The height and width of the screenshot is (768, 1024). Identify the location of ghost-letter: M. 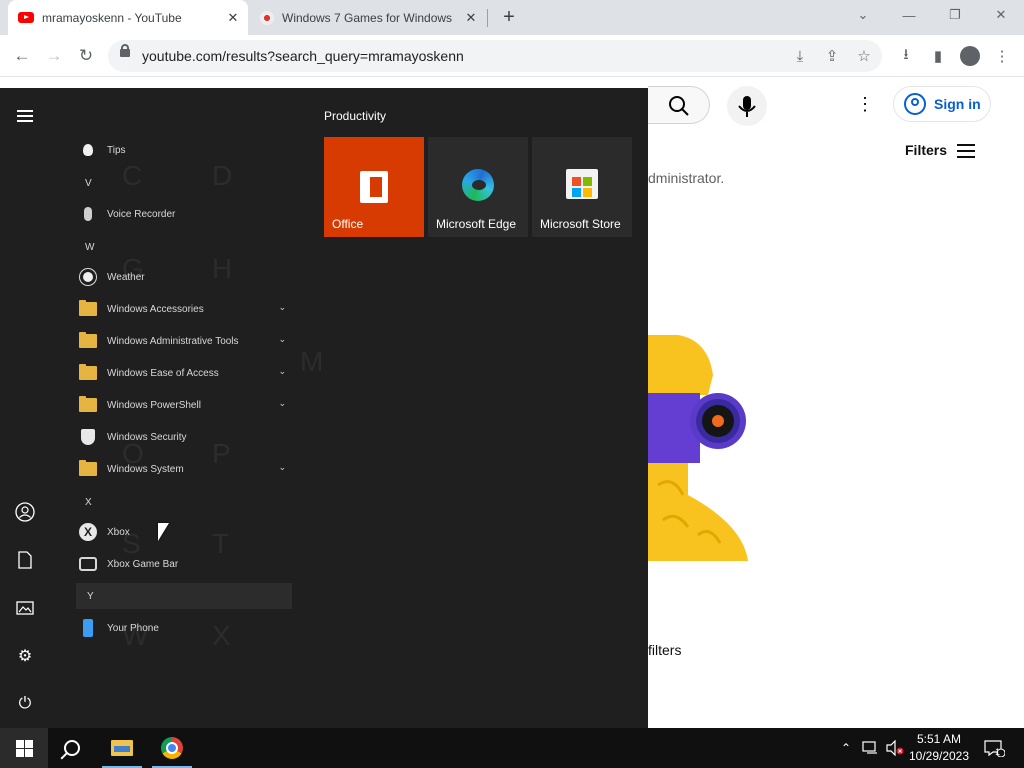
(312, 361).